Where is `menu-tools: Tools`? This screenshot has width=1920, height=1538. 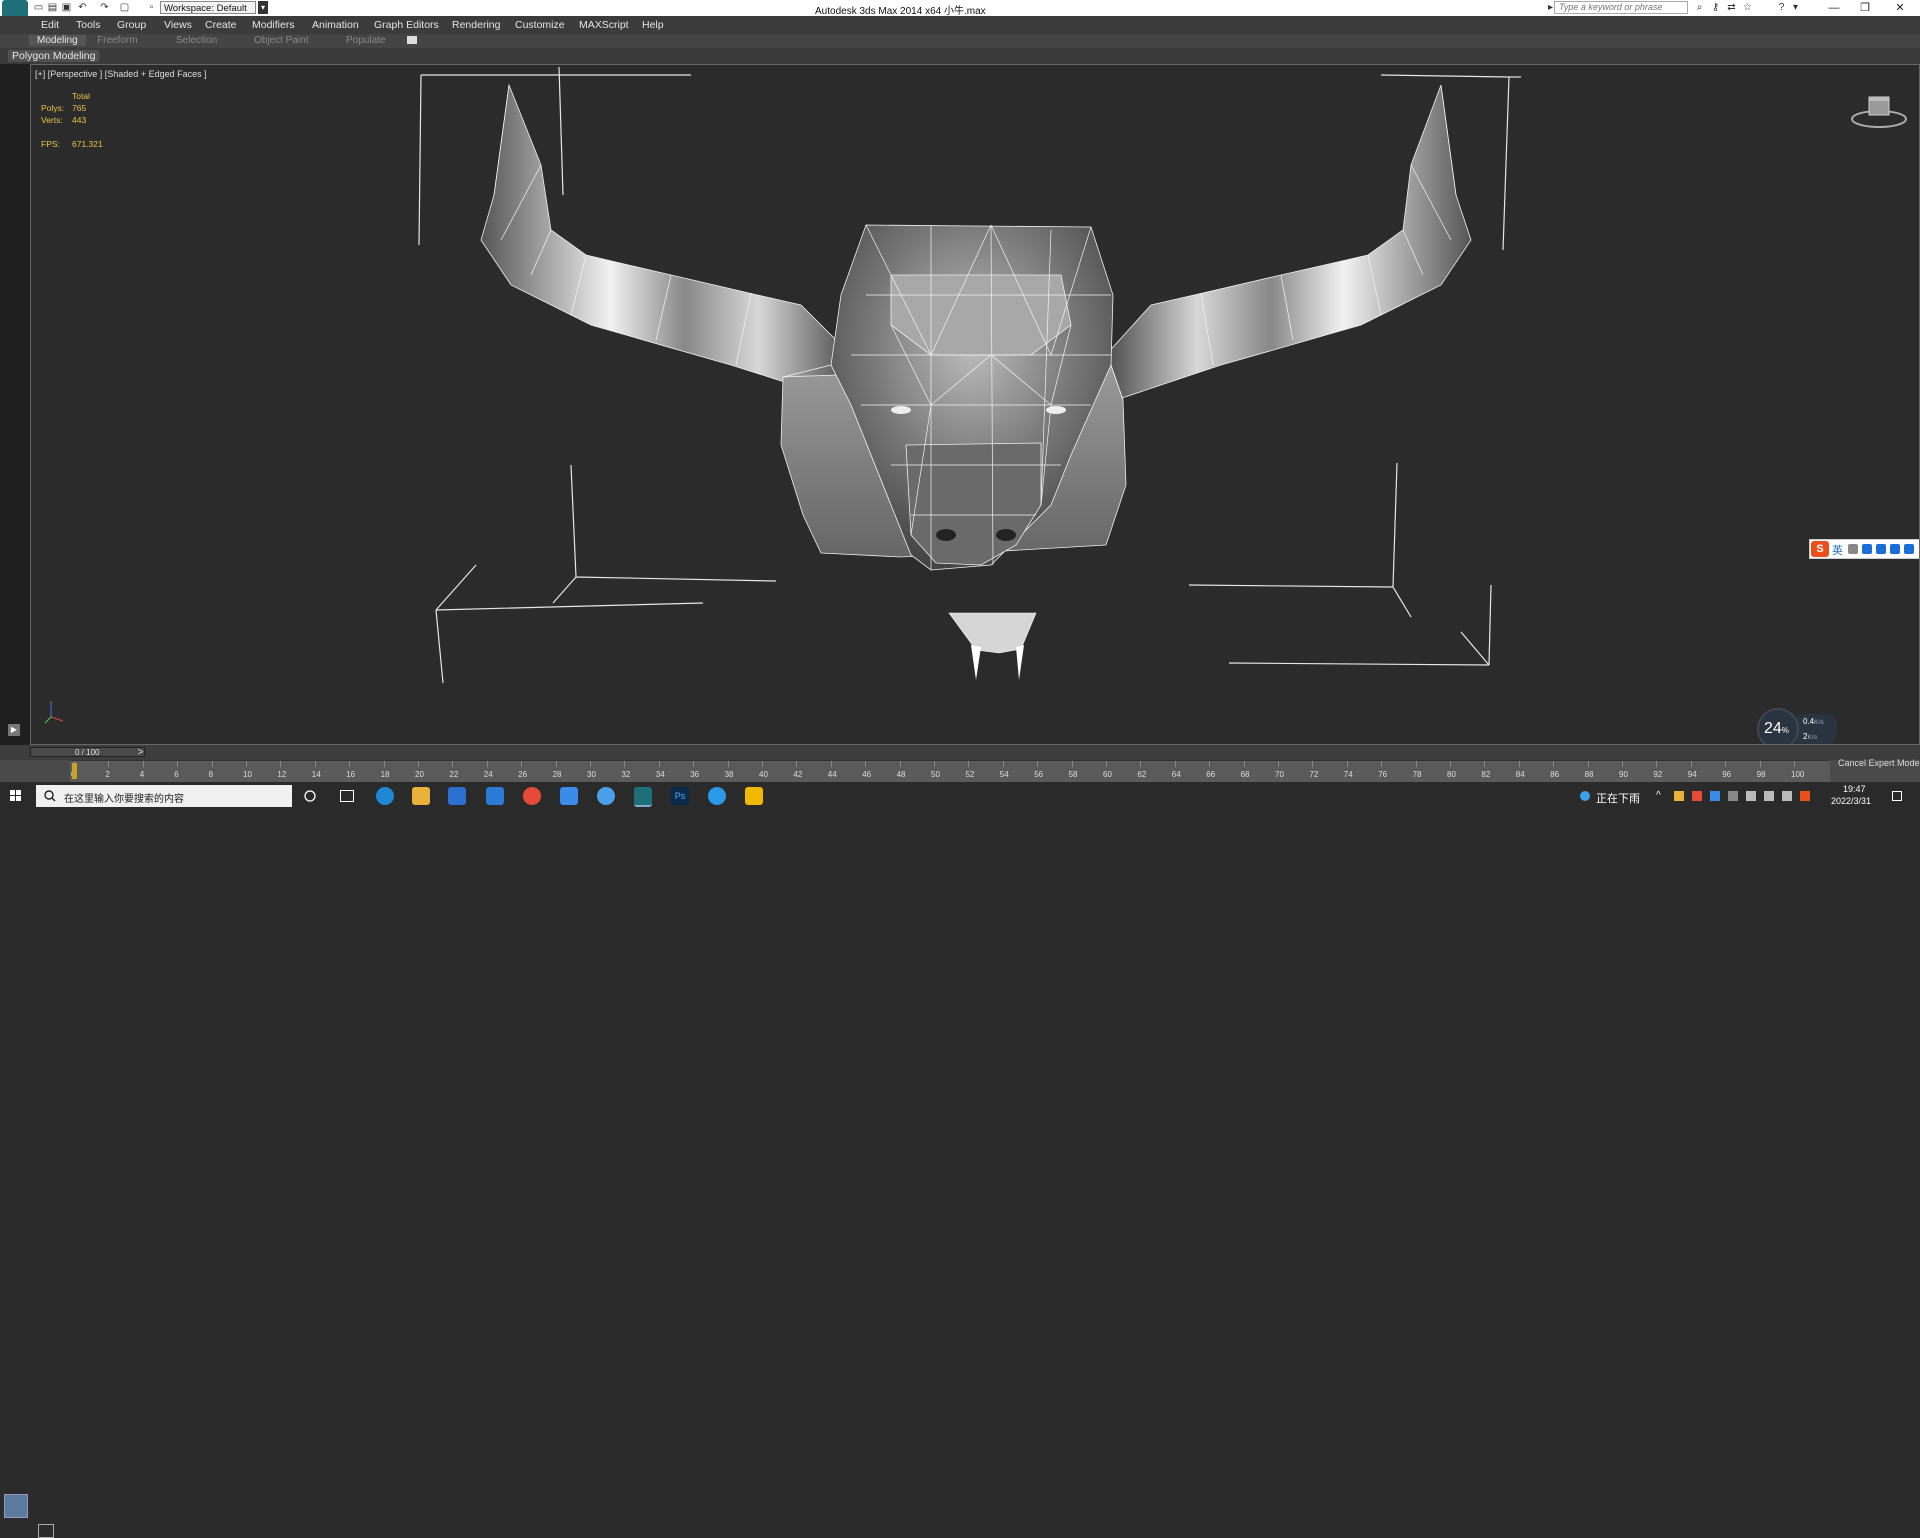 menu-tools: Tools is located at coordinates (88, 25).